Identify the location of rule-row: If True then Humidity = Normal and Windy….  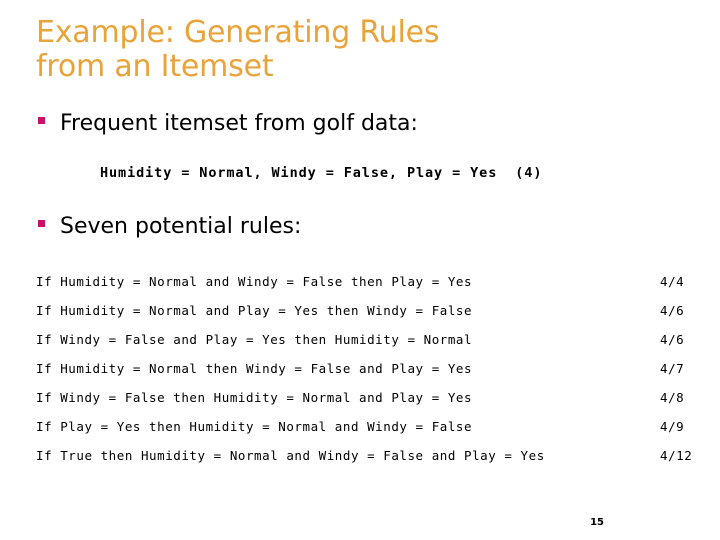
(364, 462).